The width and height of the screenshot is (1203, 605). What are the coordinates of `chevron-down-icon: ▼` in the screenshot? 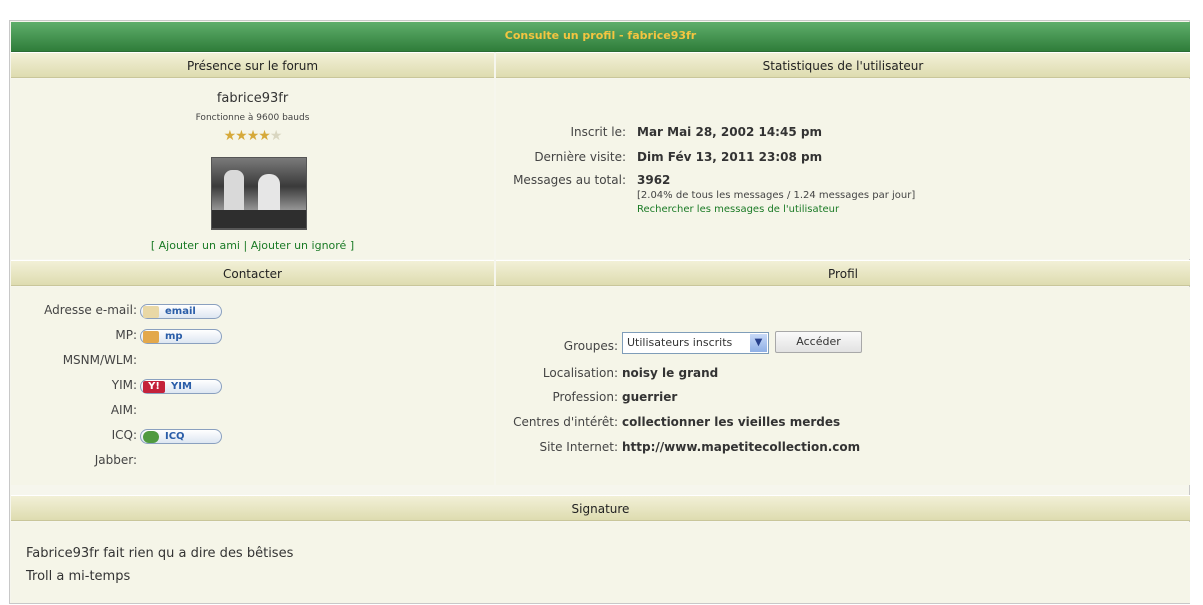 It's located at (758, 343).